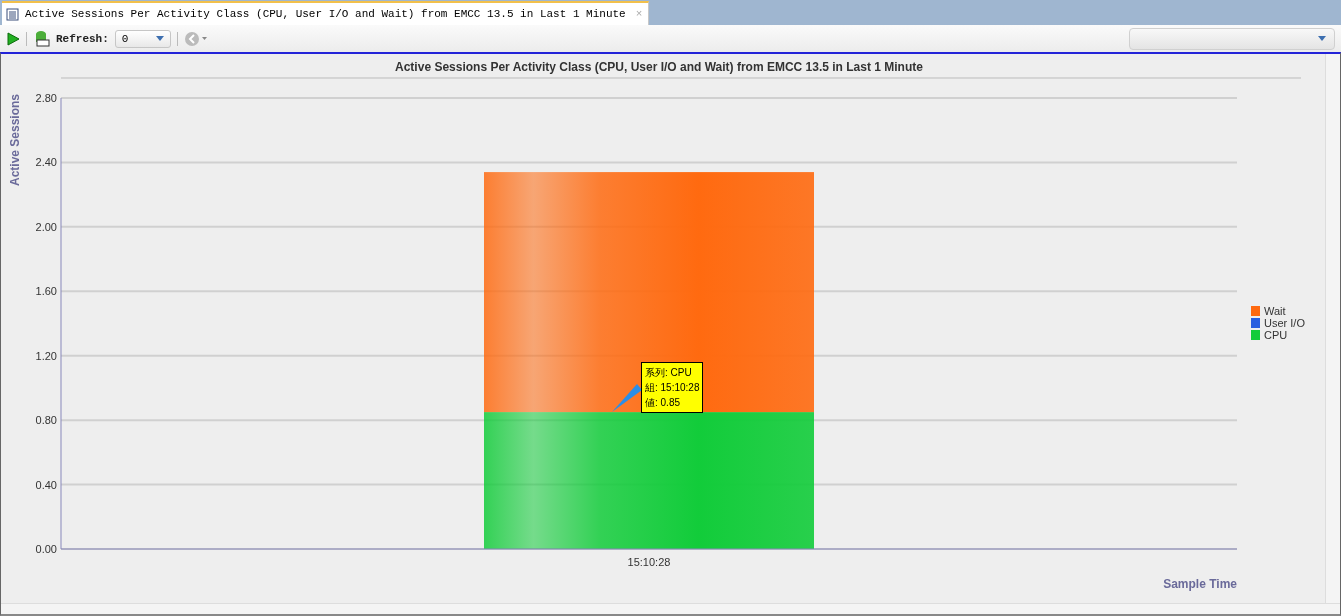 Image resolution: width=1341 pixels, height=616 pixels. What do you see at coordinates (46, 226) in the screenshot?
I see `y-tick-label: 2.00` at bounding box center [46, 226].